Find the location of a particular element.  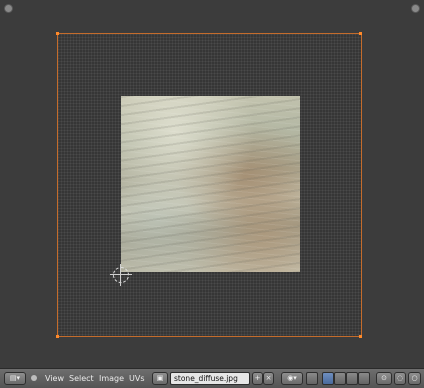

area-split-widget-left is located at coordinates (8, 8).